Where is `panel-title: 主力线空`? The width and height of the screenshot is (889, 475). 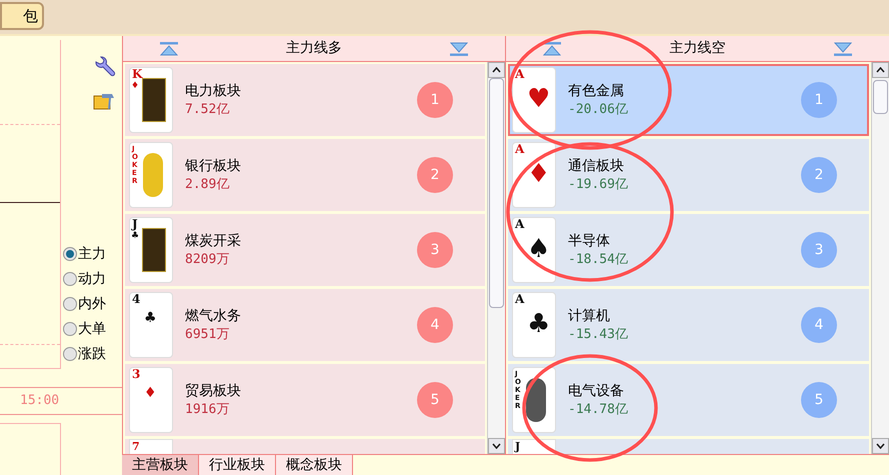
panel-title: 主力线空 is located at coordinates (698, 48).